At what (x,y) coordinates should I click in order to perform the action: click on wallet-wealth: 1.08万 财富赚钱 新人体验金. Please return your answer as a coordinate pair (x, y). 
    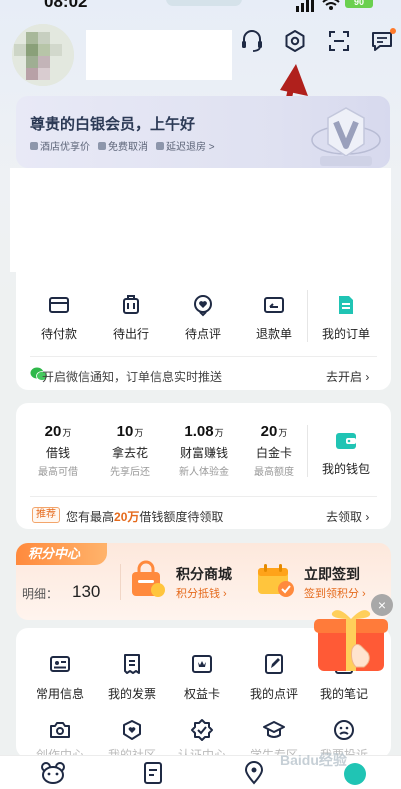
    Looking at the image, I should click on (204, 450).